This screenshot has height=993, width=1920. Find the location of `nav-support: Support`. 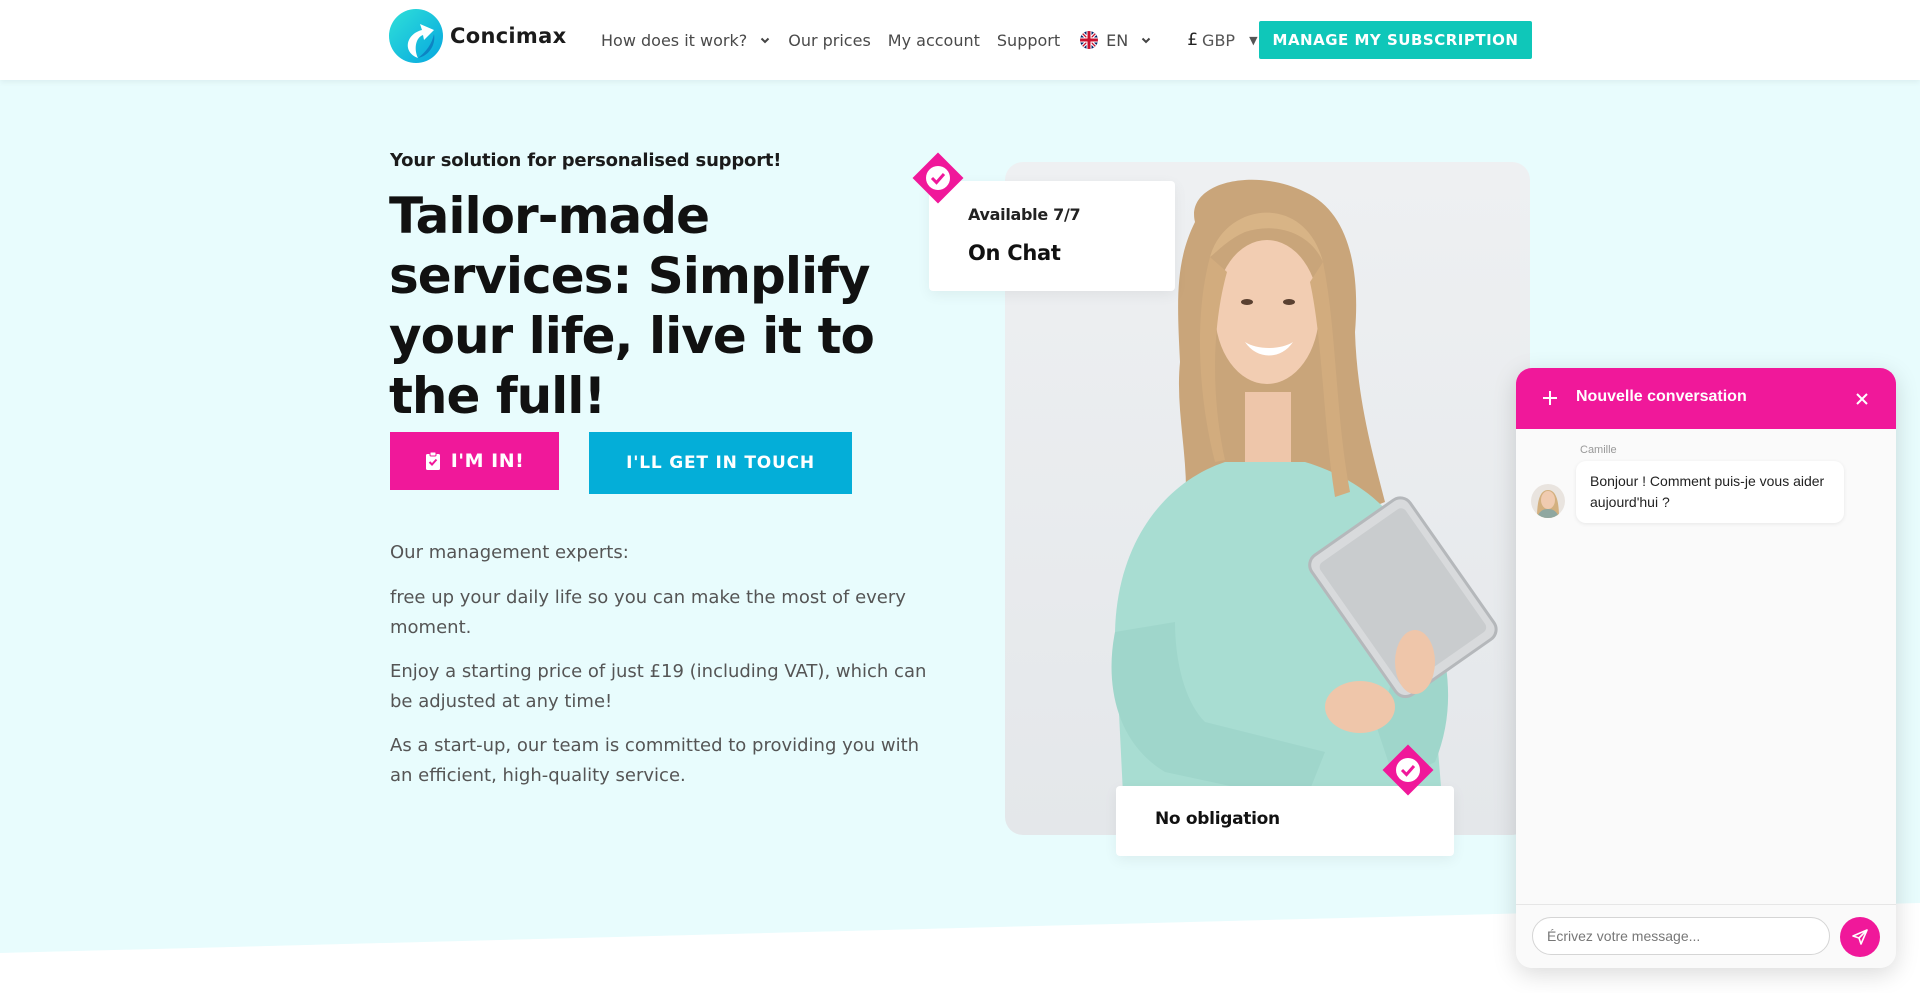

nav-support: Support is located at coordinates (1028, 40).